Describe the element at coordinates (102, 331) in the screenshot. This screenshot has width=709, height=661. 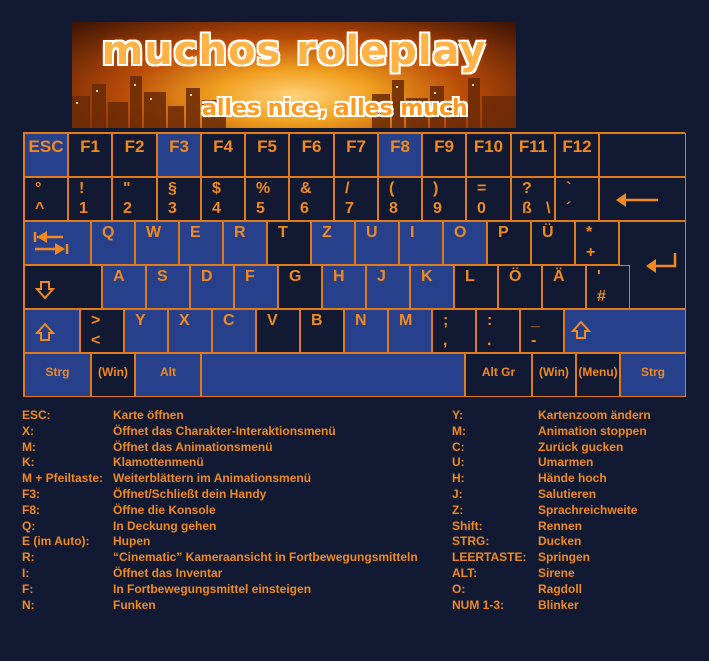
I see `key-lt: > <` at that location.